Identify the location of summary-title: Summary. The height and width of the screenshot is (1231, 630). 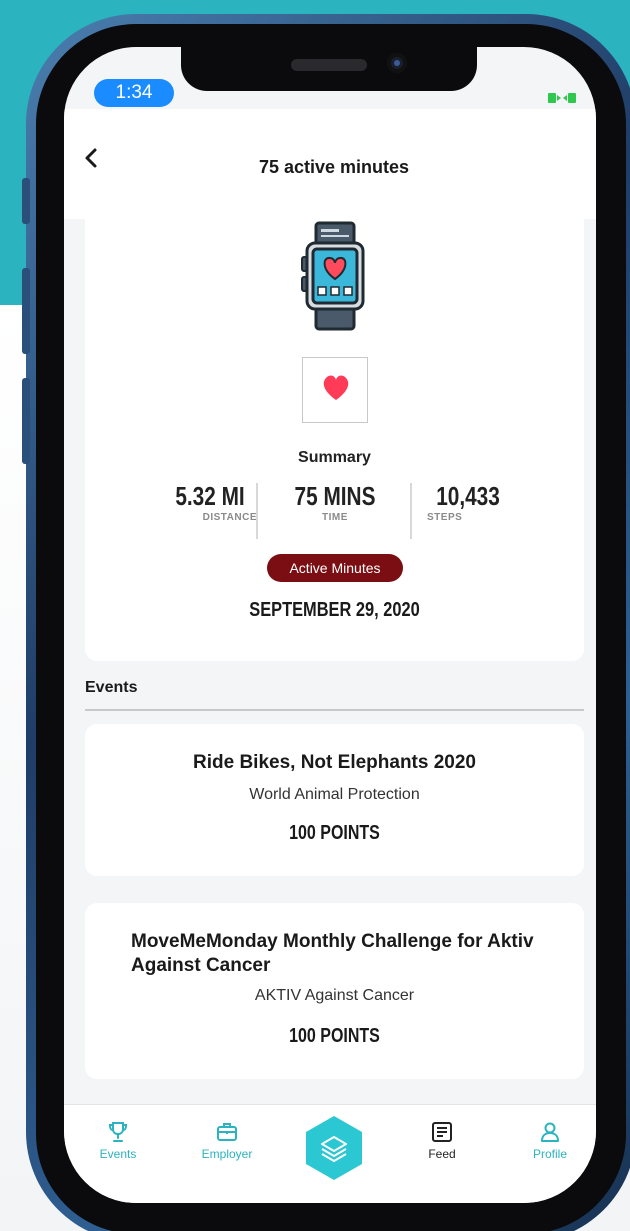
(334, 457).